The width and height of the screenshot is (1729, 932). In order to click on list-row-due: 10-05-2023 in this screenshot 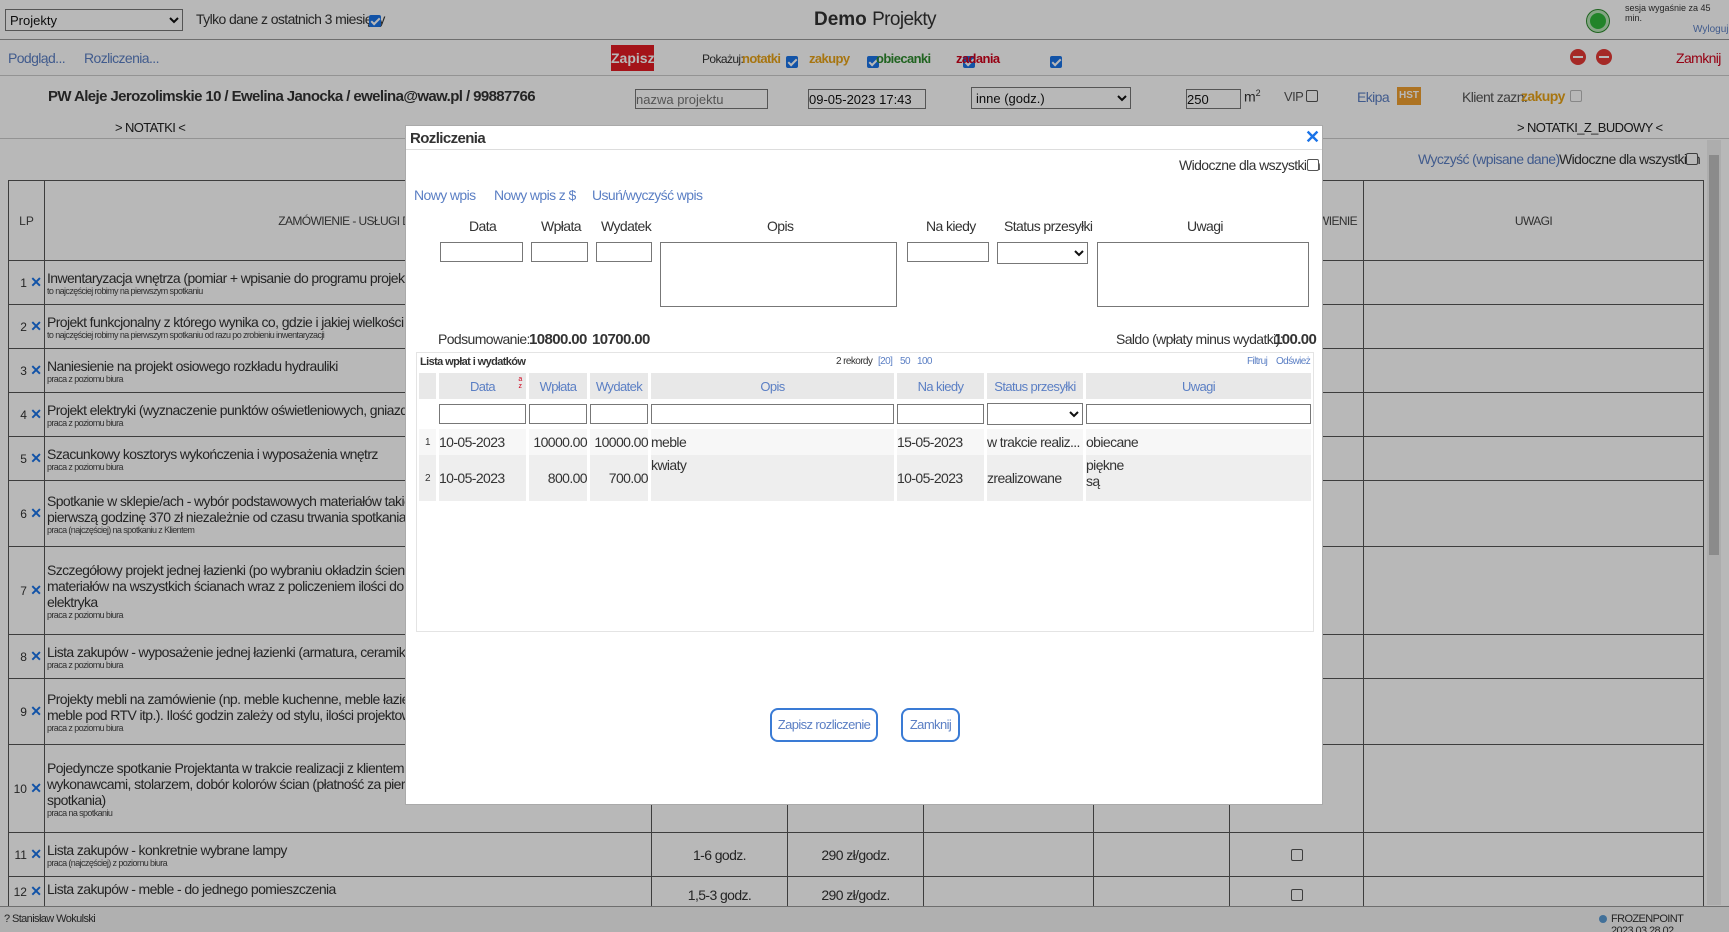, I will do `click(940, 478)`.